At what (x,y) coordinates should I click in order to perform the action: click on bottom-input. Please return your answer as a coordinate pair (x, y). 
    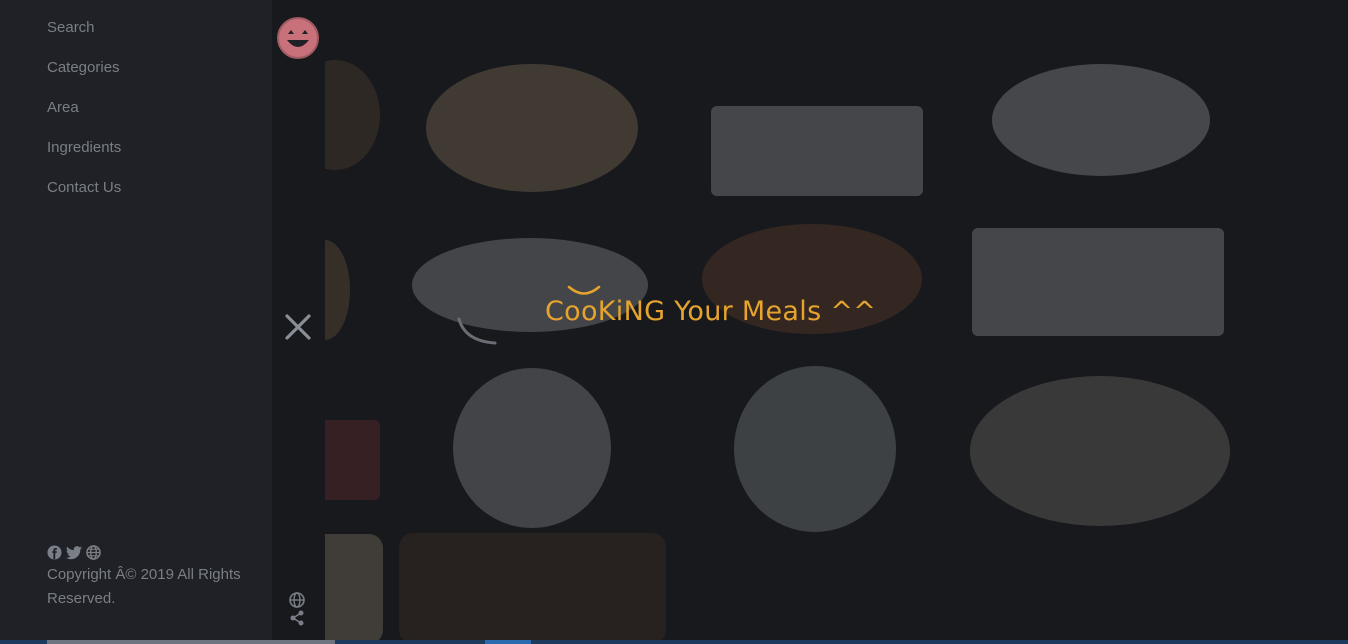
    Looking at the image, I should click on (191, 642).